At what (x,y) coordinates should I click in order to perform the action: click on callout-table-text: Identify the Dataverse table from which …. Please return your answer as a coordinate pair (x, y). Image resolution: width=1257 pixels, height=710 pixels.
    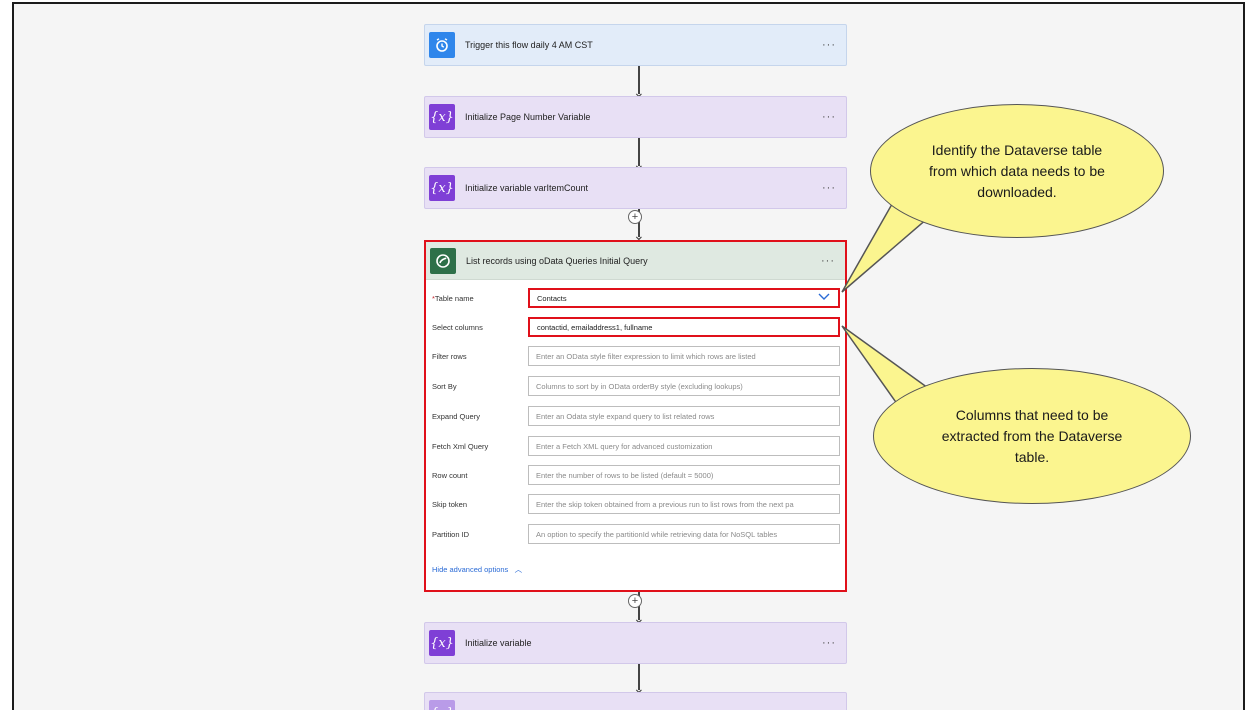
    Looking at the image, I should click on (1017, 170).